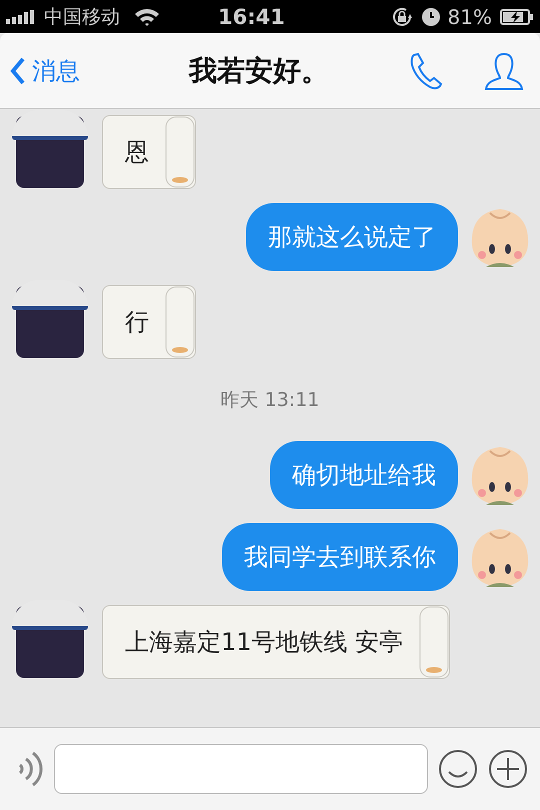 This screenshot has height=810, width=540. Describe the element at coordinates (251, 16) in the screenshot. I see `clock-time: 16:41` at that location.